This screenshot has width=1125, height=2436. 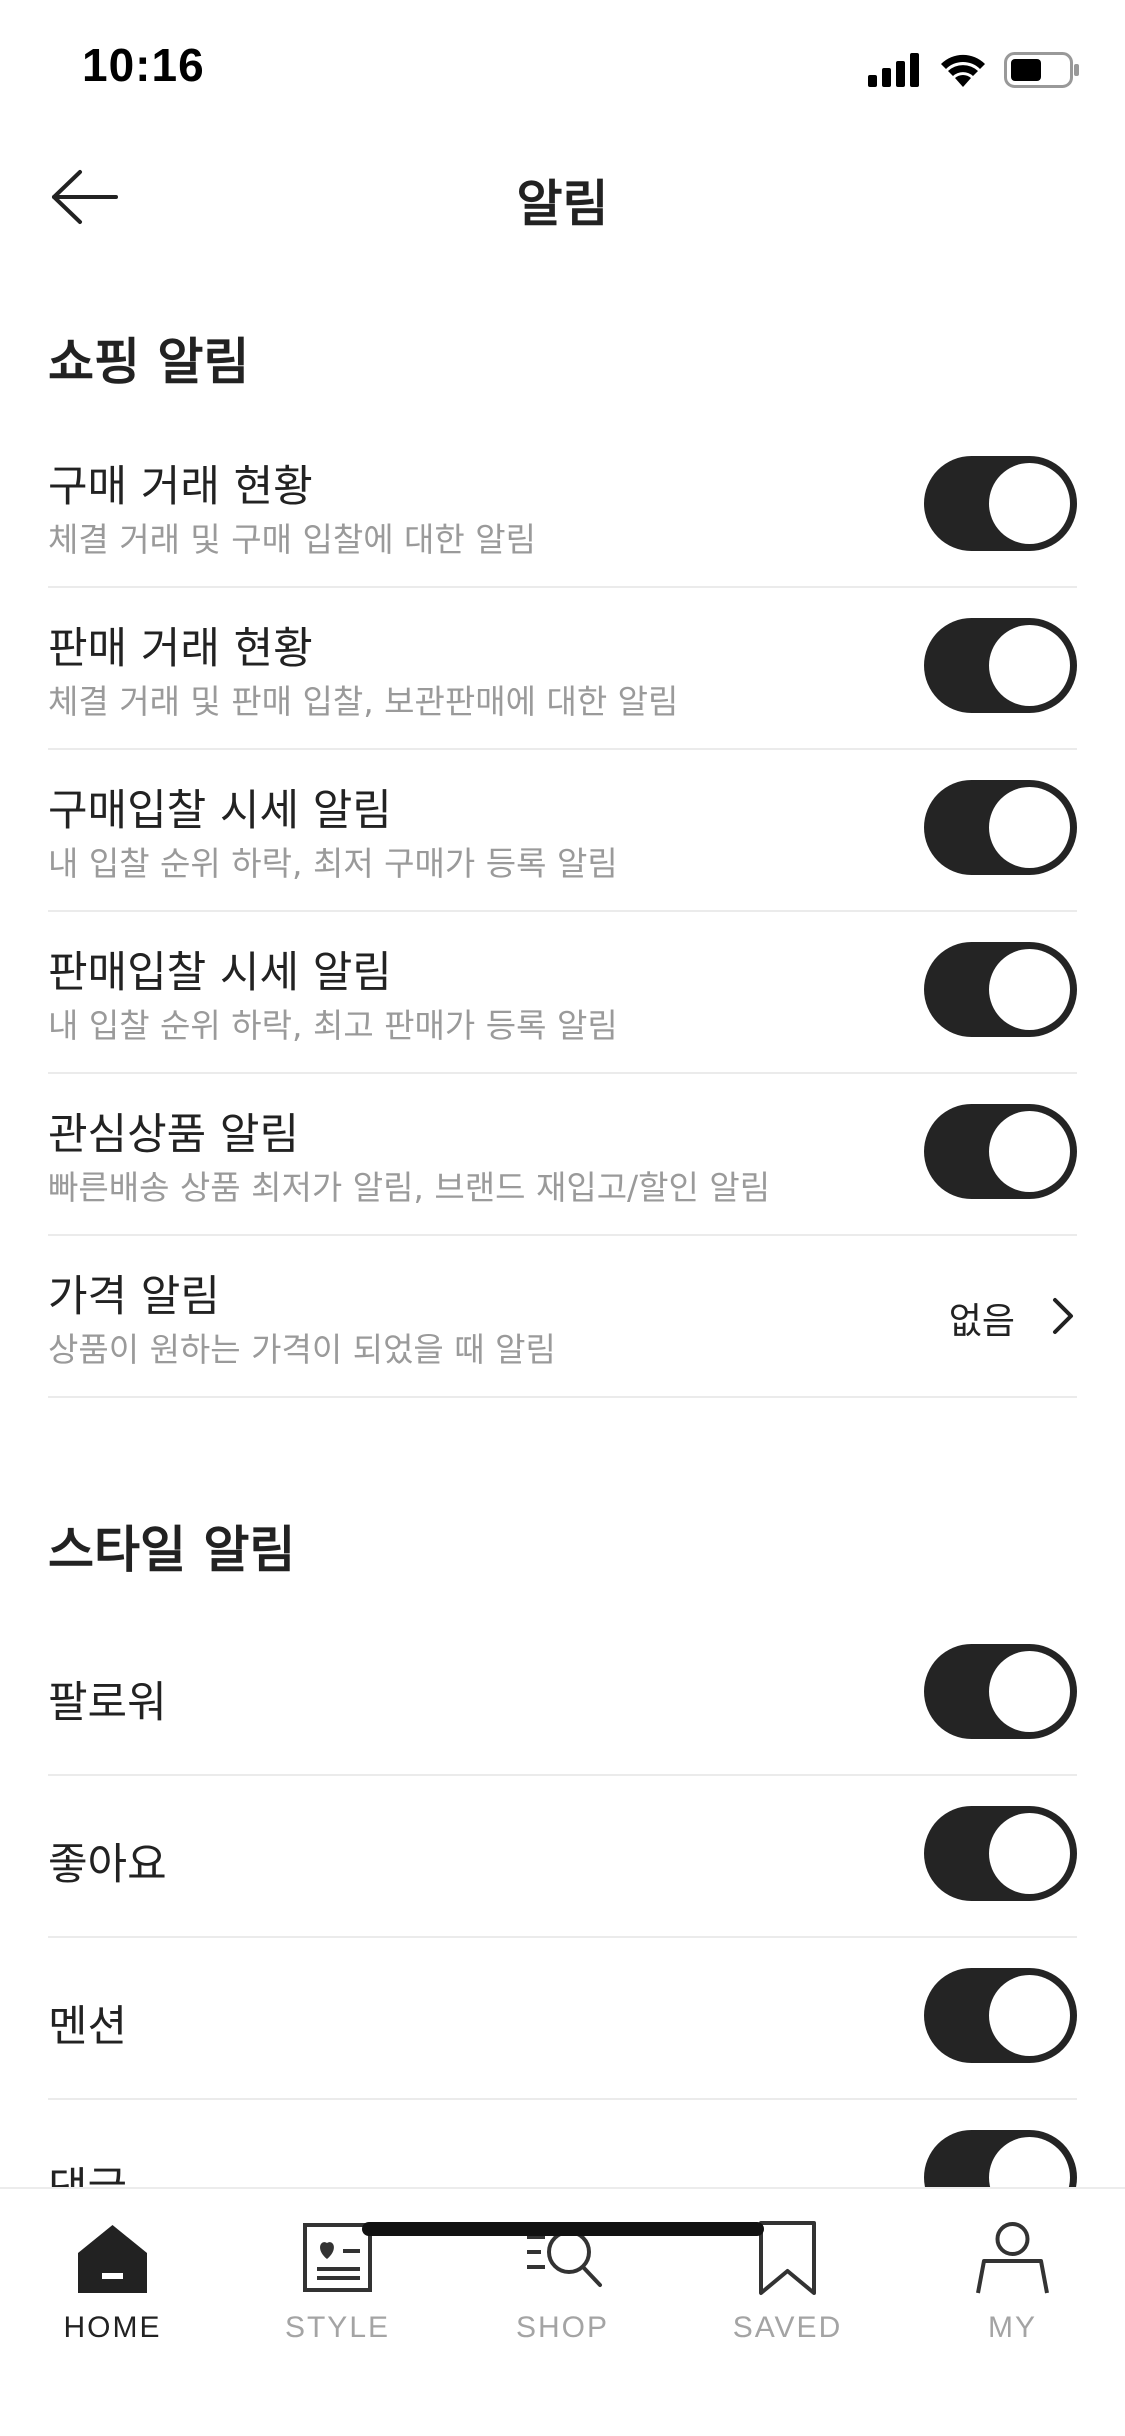 I want to click on sale-status-toggle, so click(x=1000, y=665).